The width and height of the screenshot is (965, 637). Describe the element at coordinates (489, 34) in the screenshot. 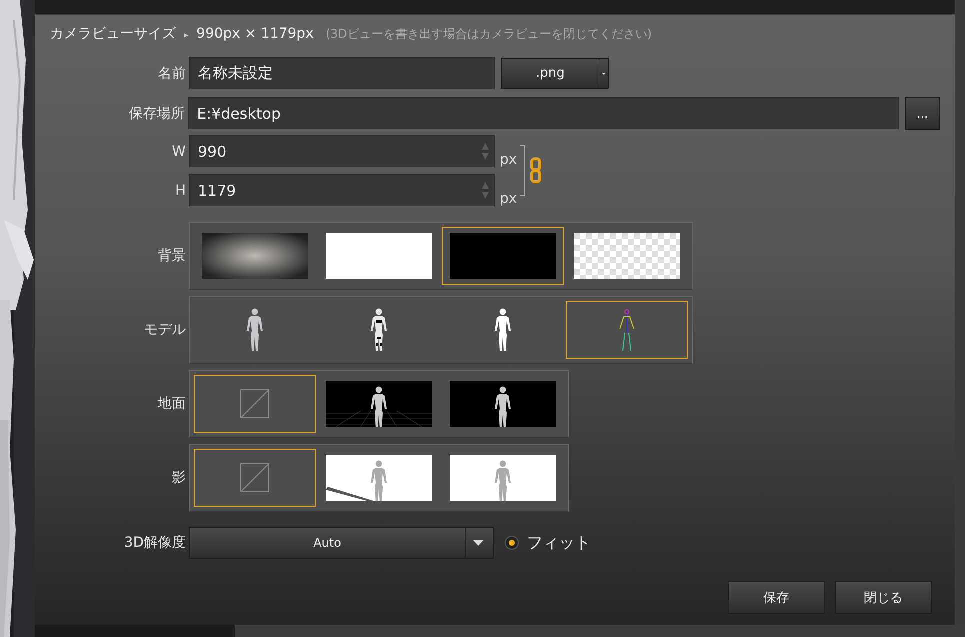

I see `hint-text: (3Dビューを書き出す場合はカメラビューを閉じてください)` at that location.